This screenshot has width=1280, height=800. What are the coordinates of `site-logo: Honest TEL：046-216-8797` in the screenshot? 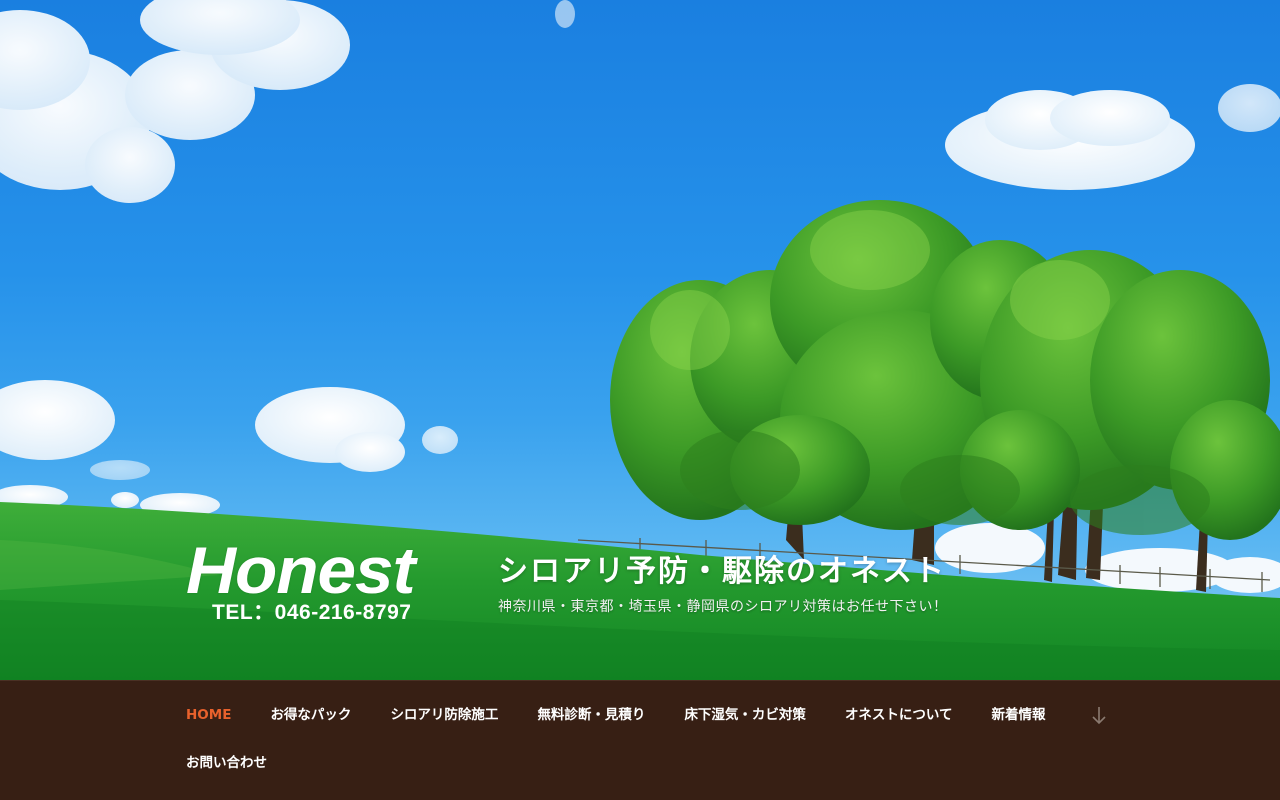 It's located at (325, 581).